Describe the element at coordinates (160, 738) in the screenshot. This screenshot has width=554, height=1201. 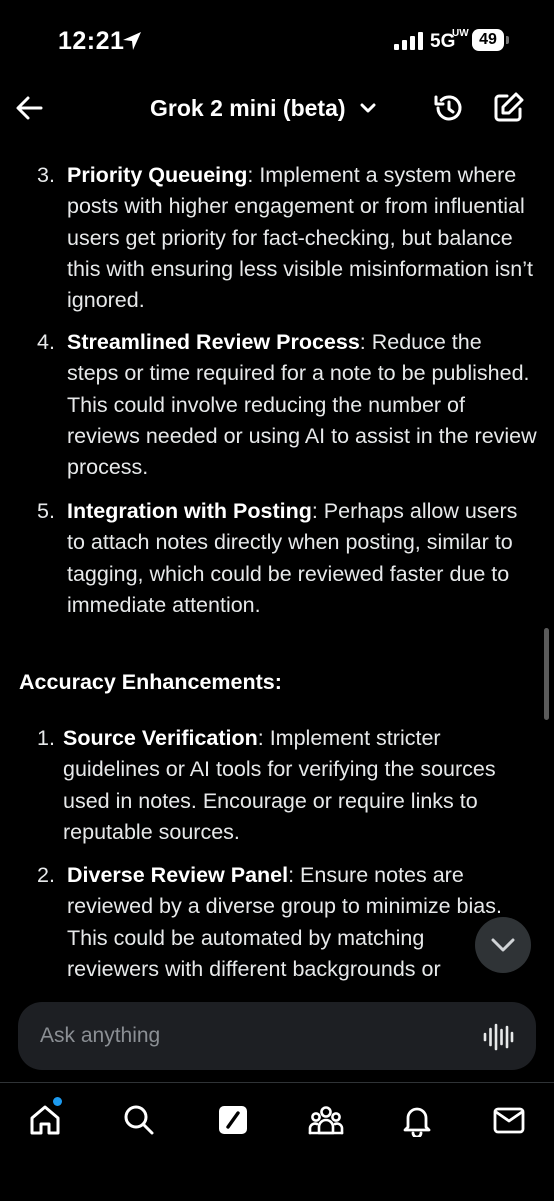
I see `list-item-title: Source Verification` at that location.